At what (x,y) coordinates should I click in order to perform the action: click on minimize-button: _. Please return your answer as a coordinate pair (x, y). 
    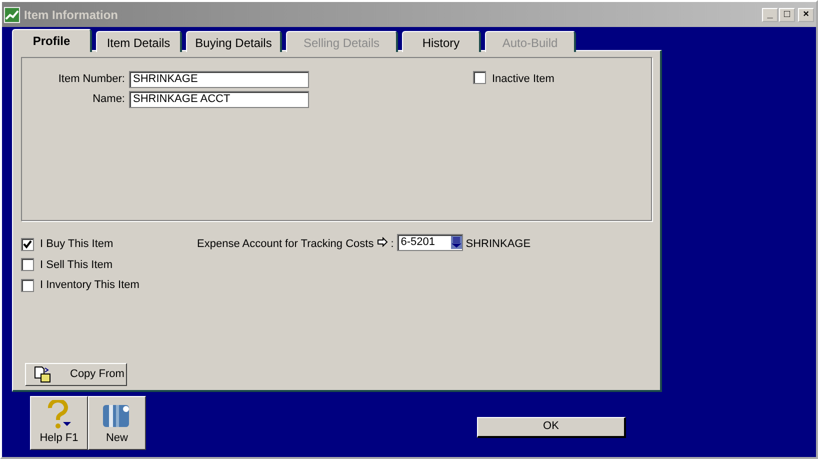
    Looking at the image, I should click on (770, 15).